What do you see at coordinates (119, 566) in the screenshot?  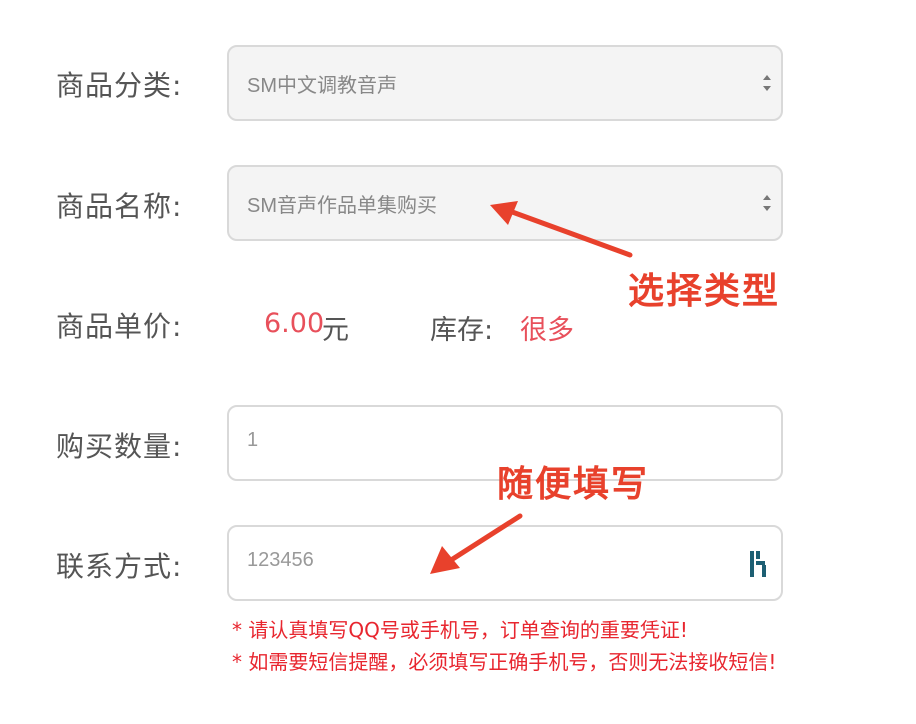 I see `contact-label: 联系方式:` at bounding box center [119, 566].